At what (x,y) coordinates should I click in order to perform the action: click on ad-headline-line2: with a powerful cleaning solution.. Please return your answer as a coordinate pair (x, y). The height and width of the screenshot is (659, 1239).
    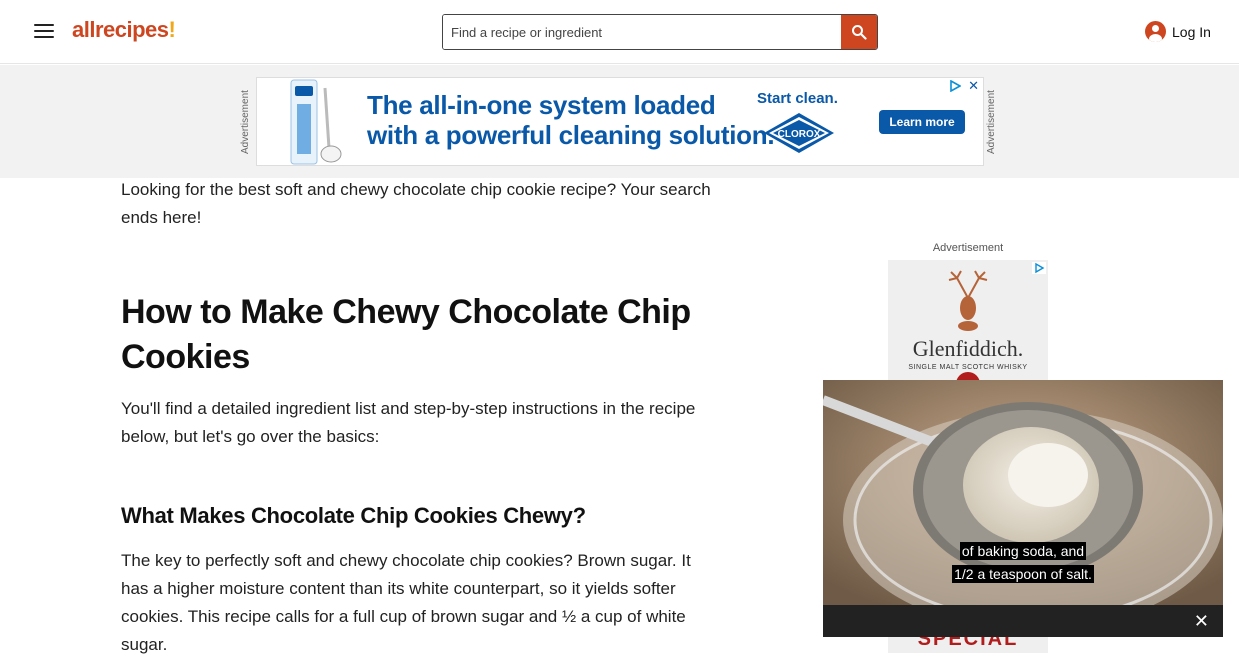
    Looking at the image, I should click on (571, 135).